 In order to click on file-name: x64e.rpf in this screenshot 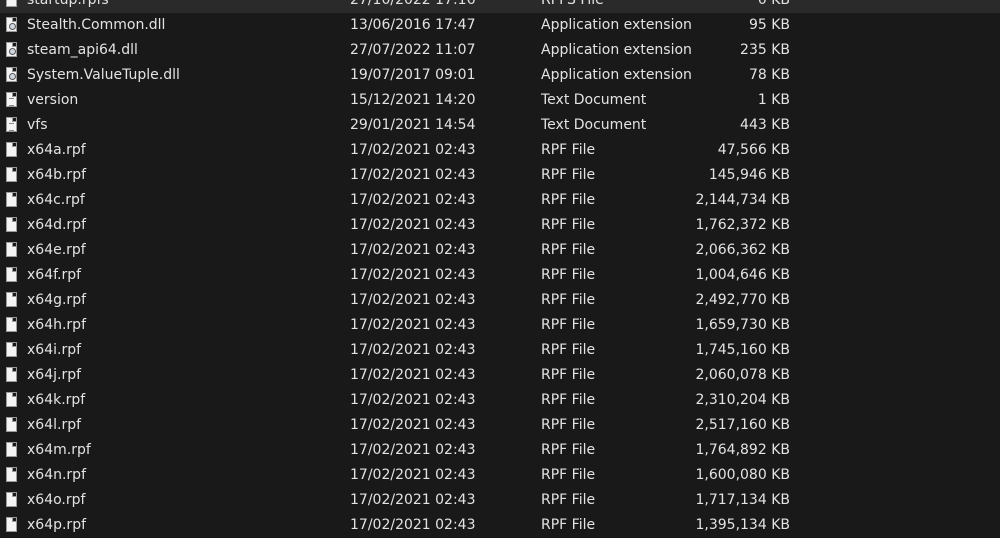, I will do `click(56, 250)`.